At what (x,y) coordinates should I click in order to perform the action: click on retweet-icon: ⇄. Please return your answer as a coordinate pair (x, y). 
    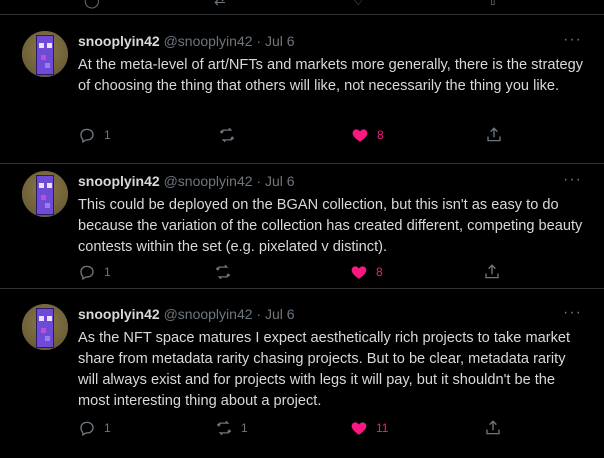
    Looking at the image, I should click on (220, 4).